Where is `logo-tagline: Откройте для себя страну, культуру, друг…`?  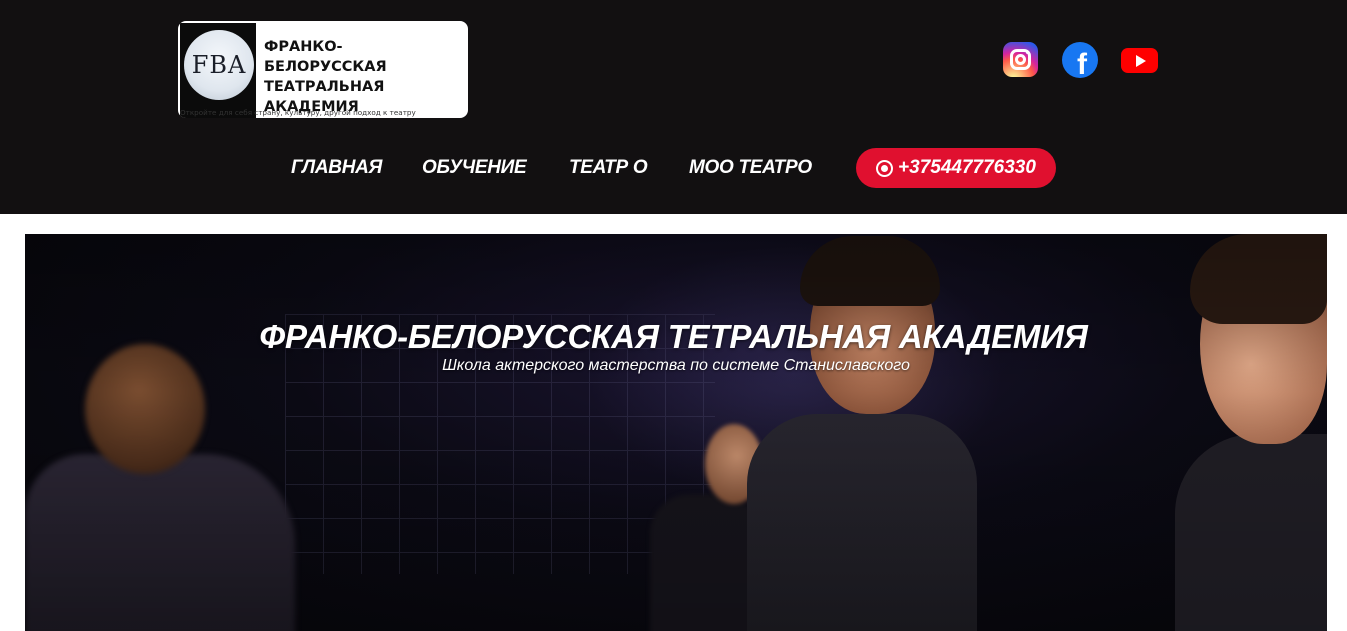 logo-tagline: Откройте для себя страну, культуру, друг… is located at coordinates (298, 112).